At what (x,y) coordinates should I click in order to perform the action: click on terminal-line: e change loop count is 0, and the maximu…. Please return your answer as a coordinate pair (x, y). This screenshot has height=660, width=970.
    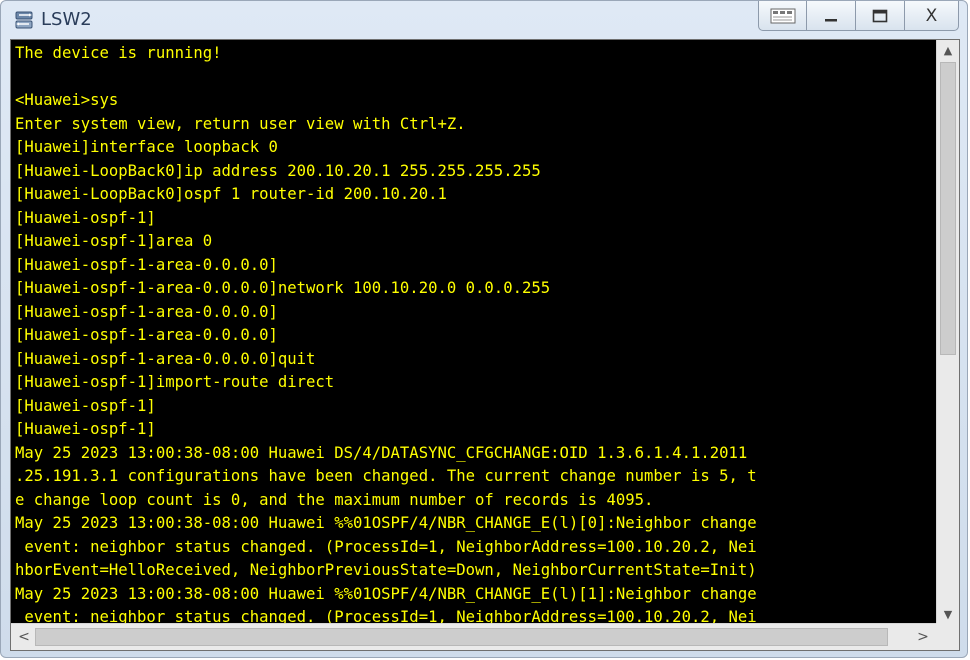
    Looking at the image, I should click on (334, 499).